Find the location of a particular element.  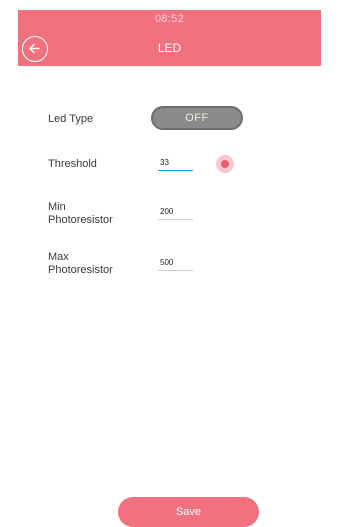

max-photoresistor-input: 500 is located at coordinates (175, 264).